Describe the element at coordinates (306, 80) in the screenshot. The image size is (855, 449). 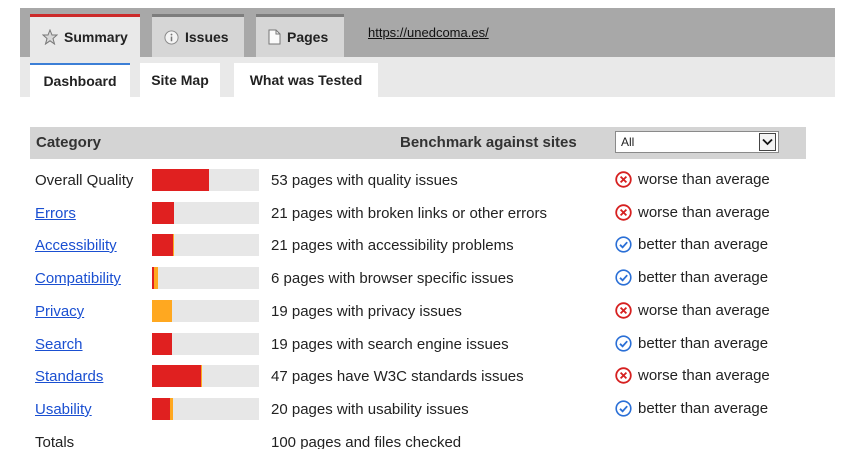
I see `subtab-what-was-tested: What was Tested` at that location.